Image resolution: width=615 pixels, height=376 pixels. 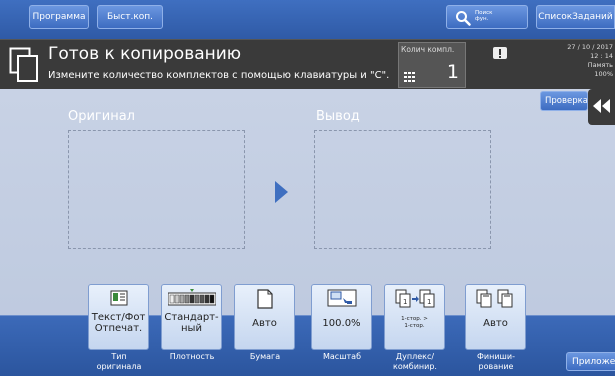 I want to click on keypad-icon, so click(x=409, y=77).